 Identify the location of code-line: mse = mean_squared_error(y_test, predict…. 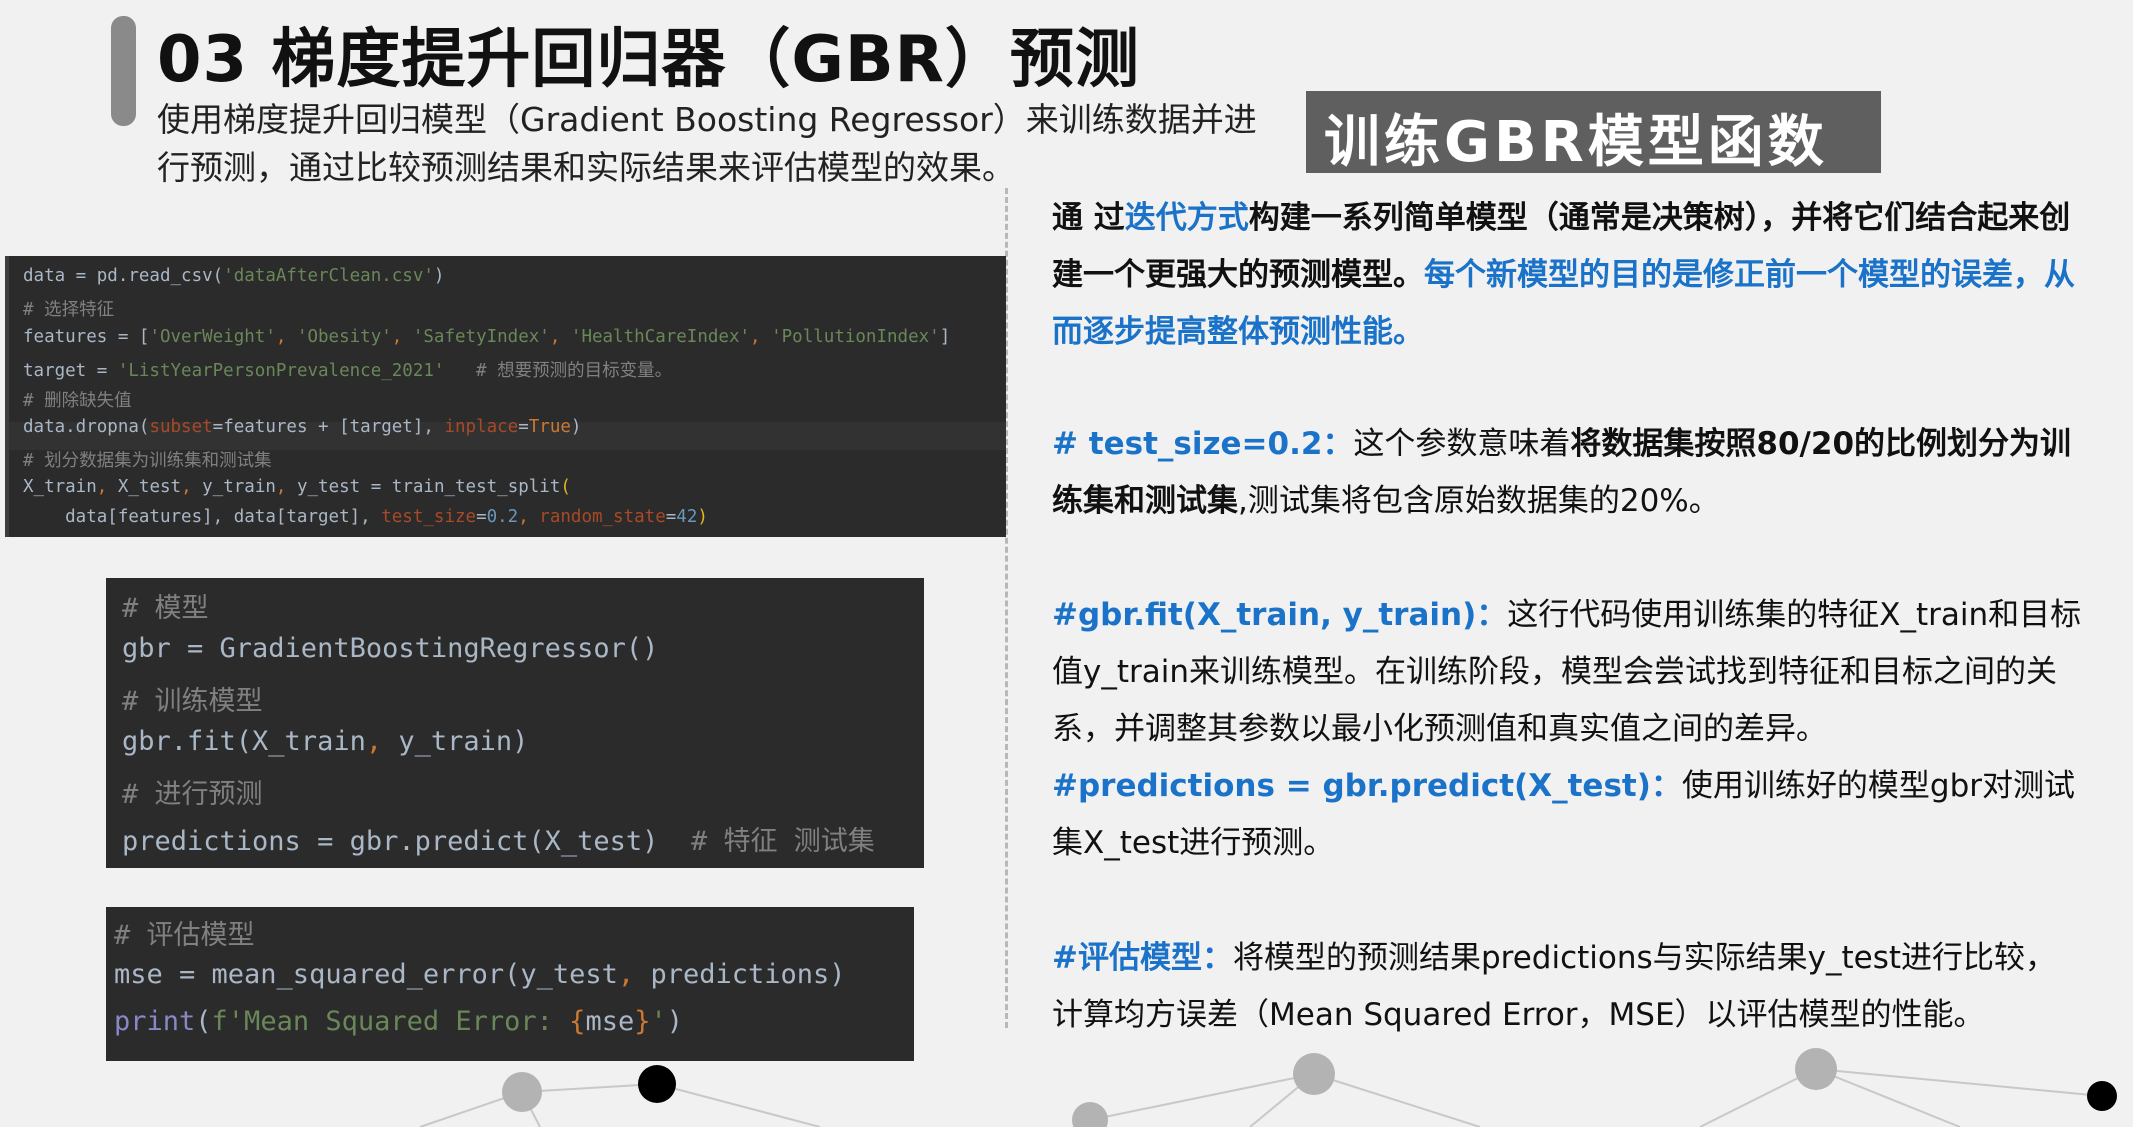
(480, 974).